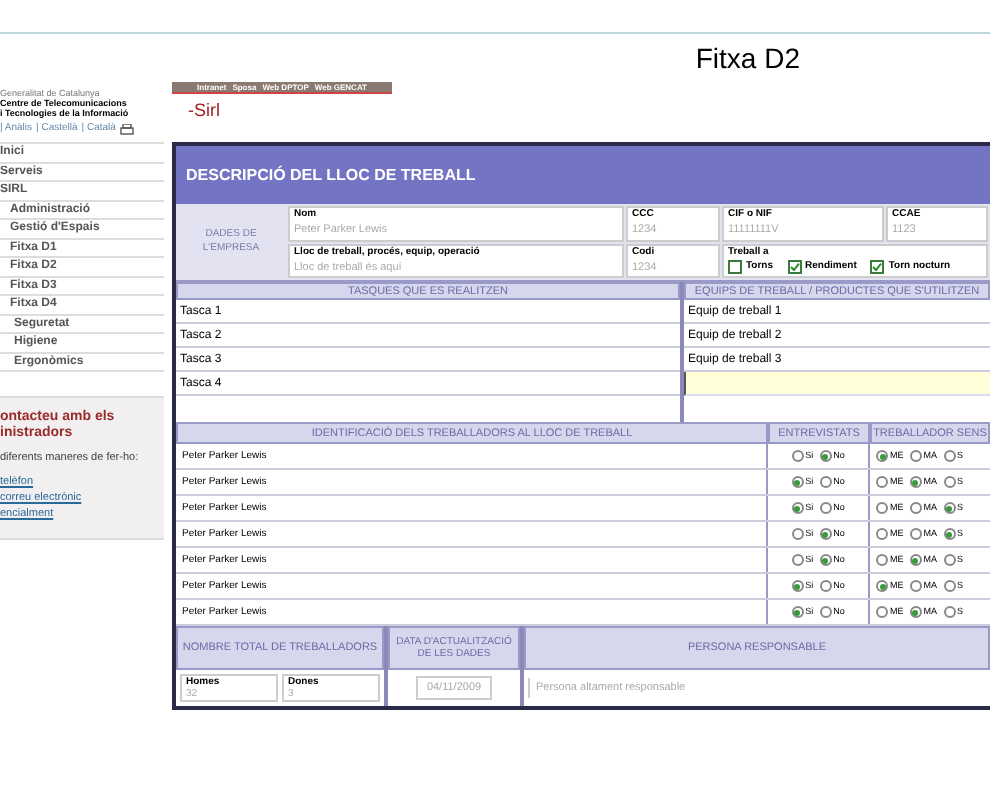 The image size is (990, 800). I want to click on site-name: -Sirl, so click(204, 111).